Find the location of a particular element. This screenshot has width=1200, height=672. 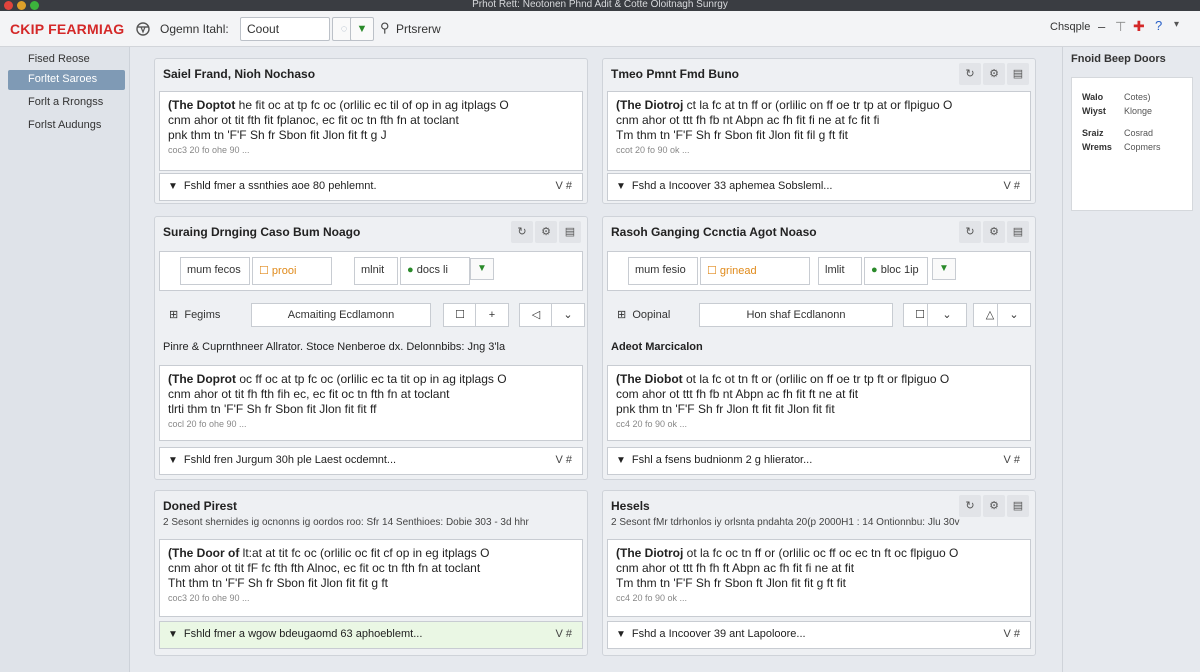

menu-chevron-icon: ▾ is located at coordinates (1176, 24).